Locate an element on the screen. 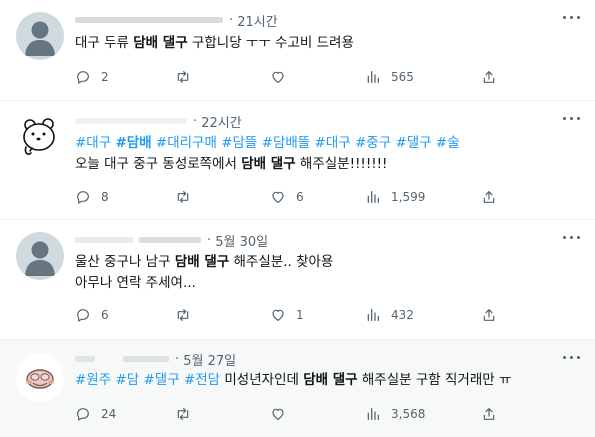  tweet-header: · 5월 30일 is located at coordinates (171, 240).